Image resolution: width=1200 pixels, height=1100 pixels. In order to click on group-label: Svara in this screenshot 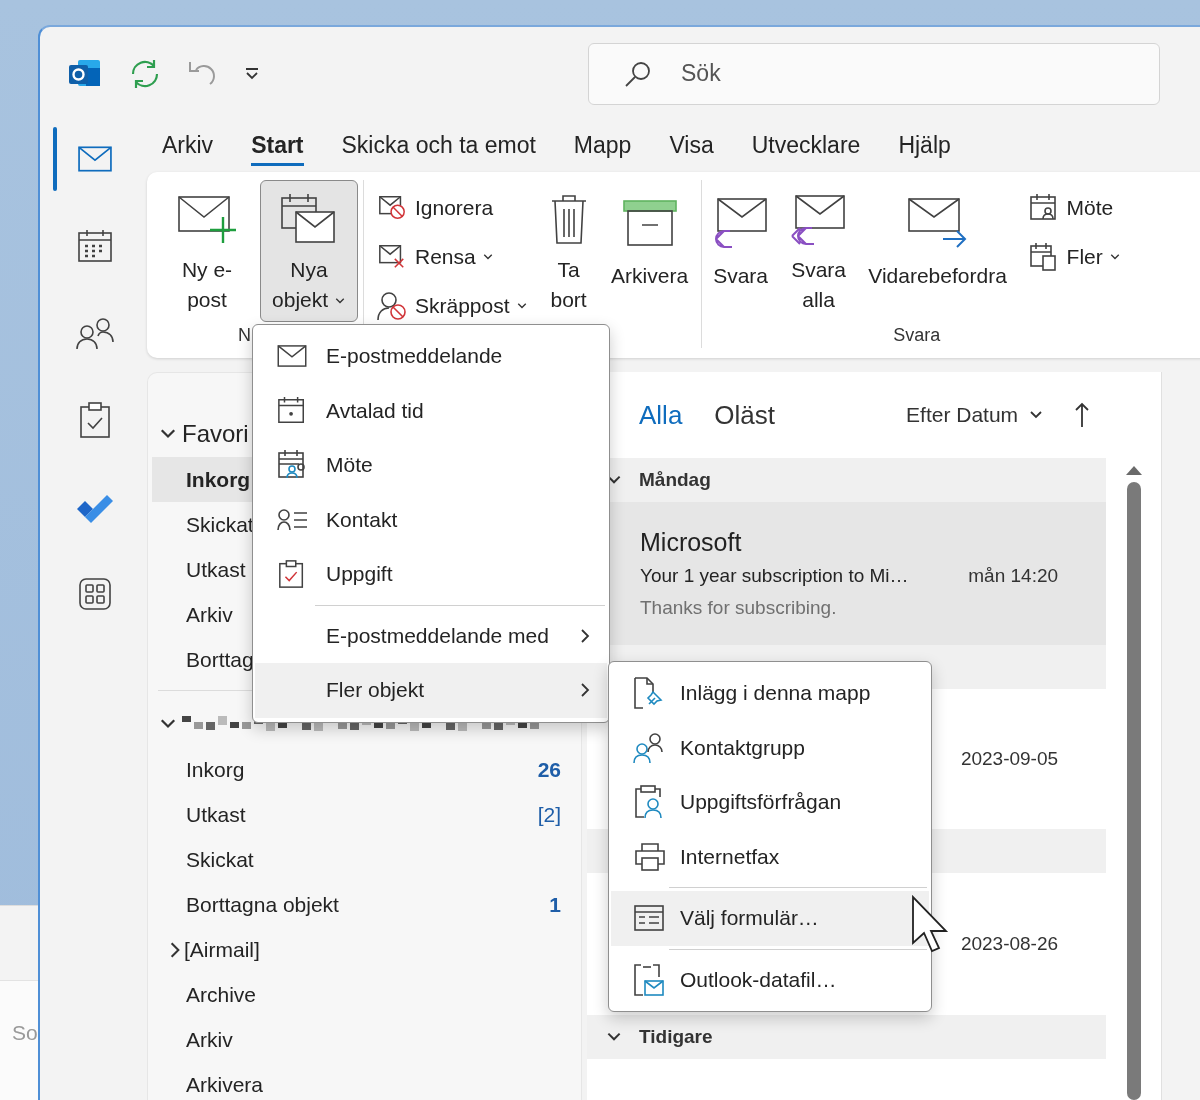, I will do `click(917, 335)`.